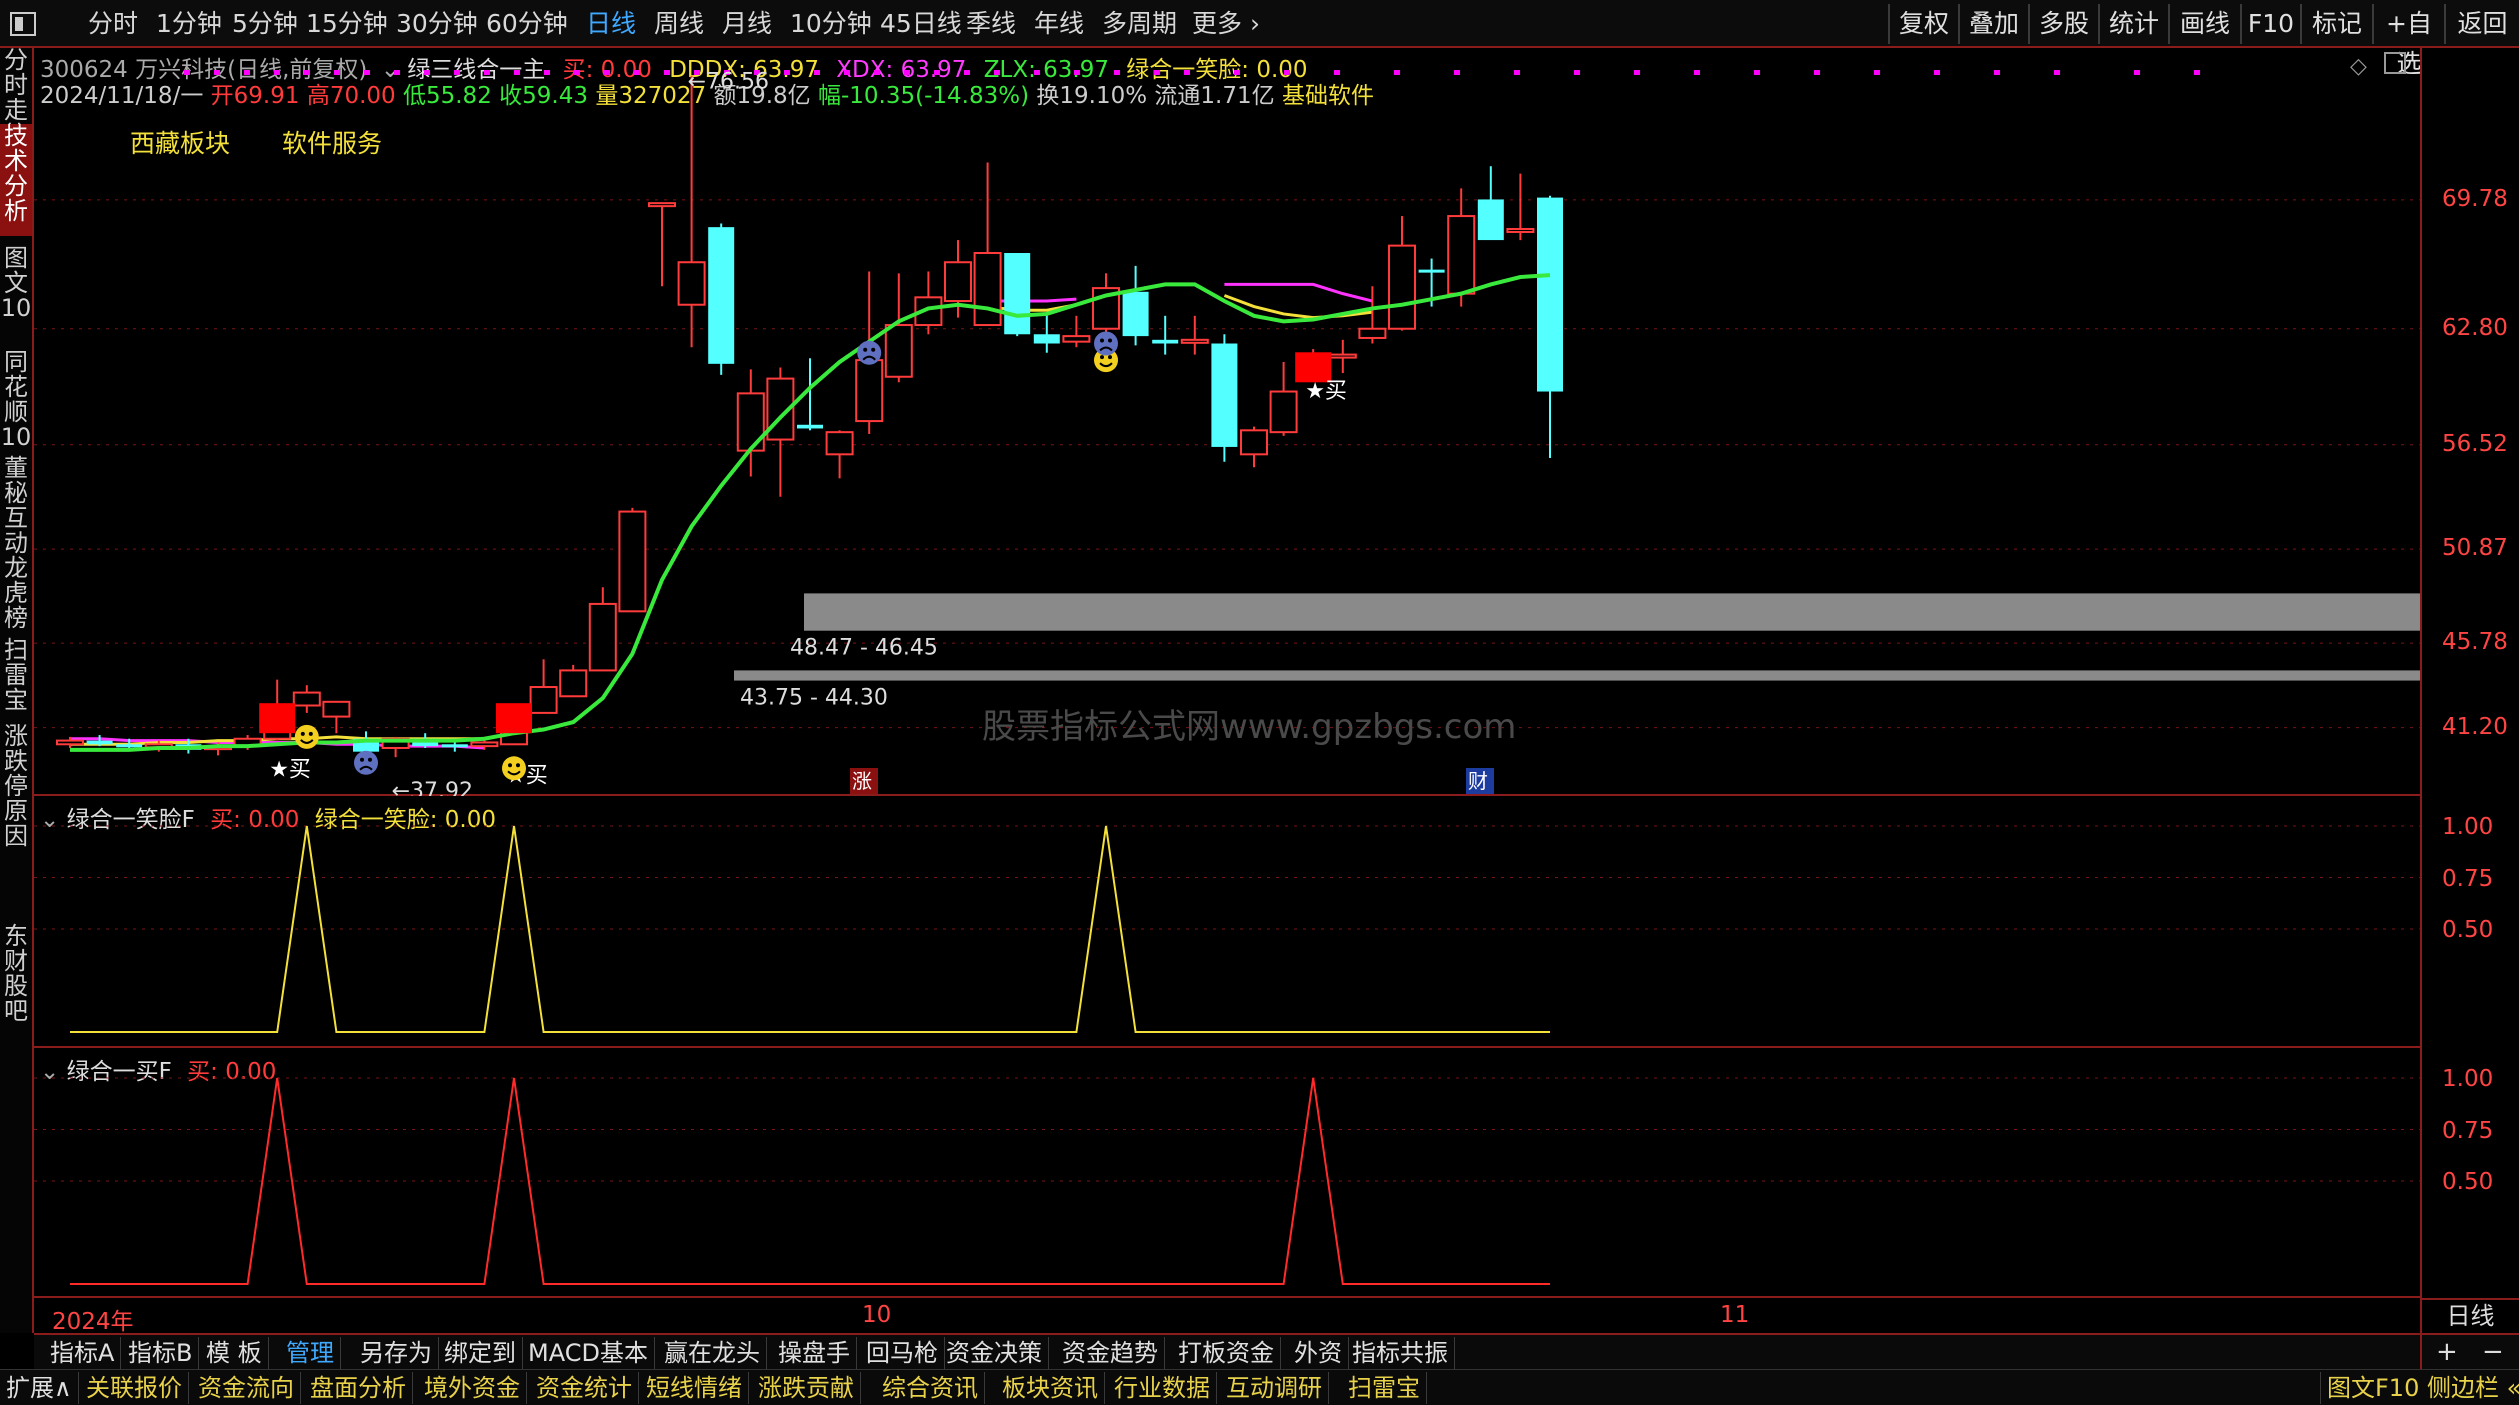 The width and height of the screenshot is (2519, 1405). Describe the element at coordinates (16, 180) in the screenshot. I see `side-tab-1: 技术分析` at that location.